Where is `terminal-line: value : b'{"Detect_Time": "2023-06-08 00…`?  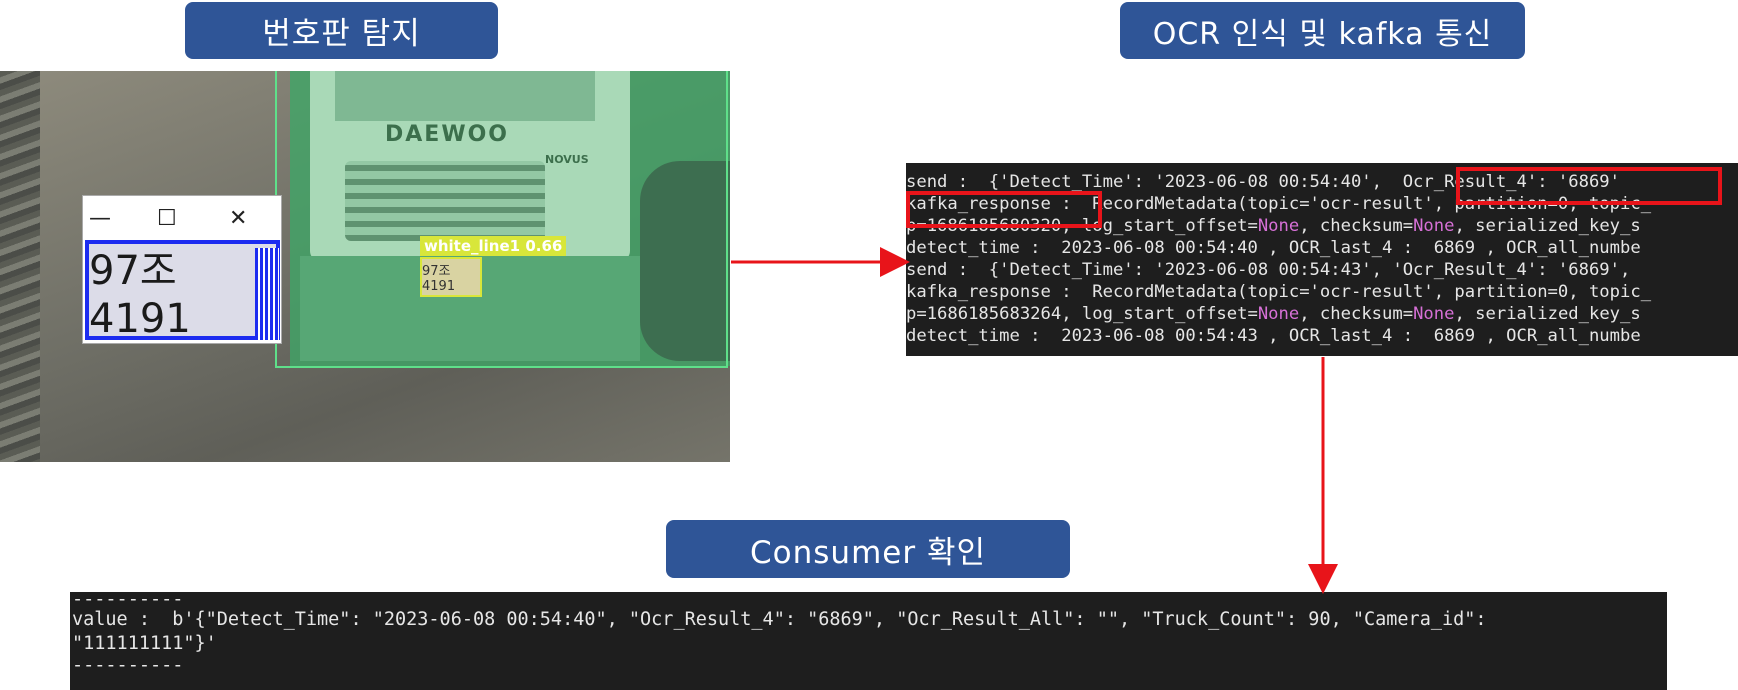
terminal-line: value : b'{"Detect_Time": "2023-06-08 00… is located at coordinates (779, 619).